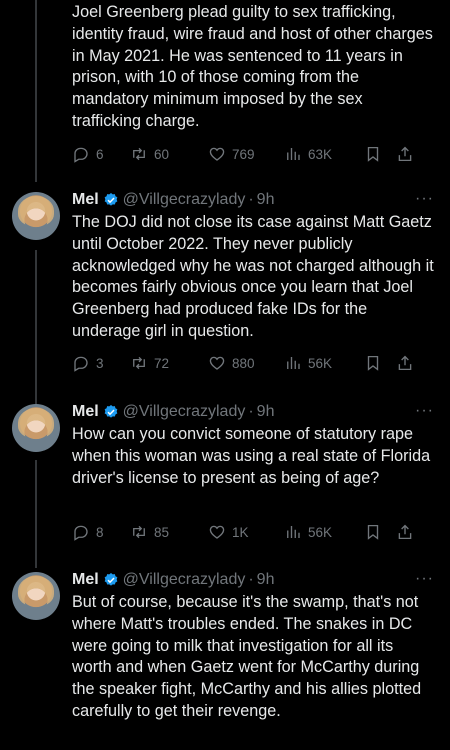 This screenshot has width=450, height=750. What do you see at coordinates (162, 532) in the screenshot?
I see `retweet-count: 85` at bounding box center [162, 532].